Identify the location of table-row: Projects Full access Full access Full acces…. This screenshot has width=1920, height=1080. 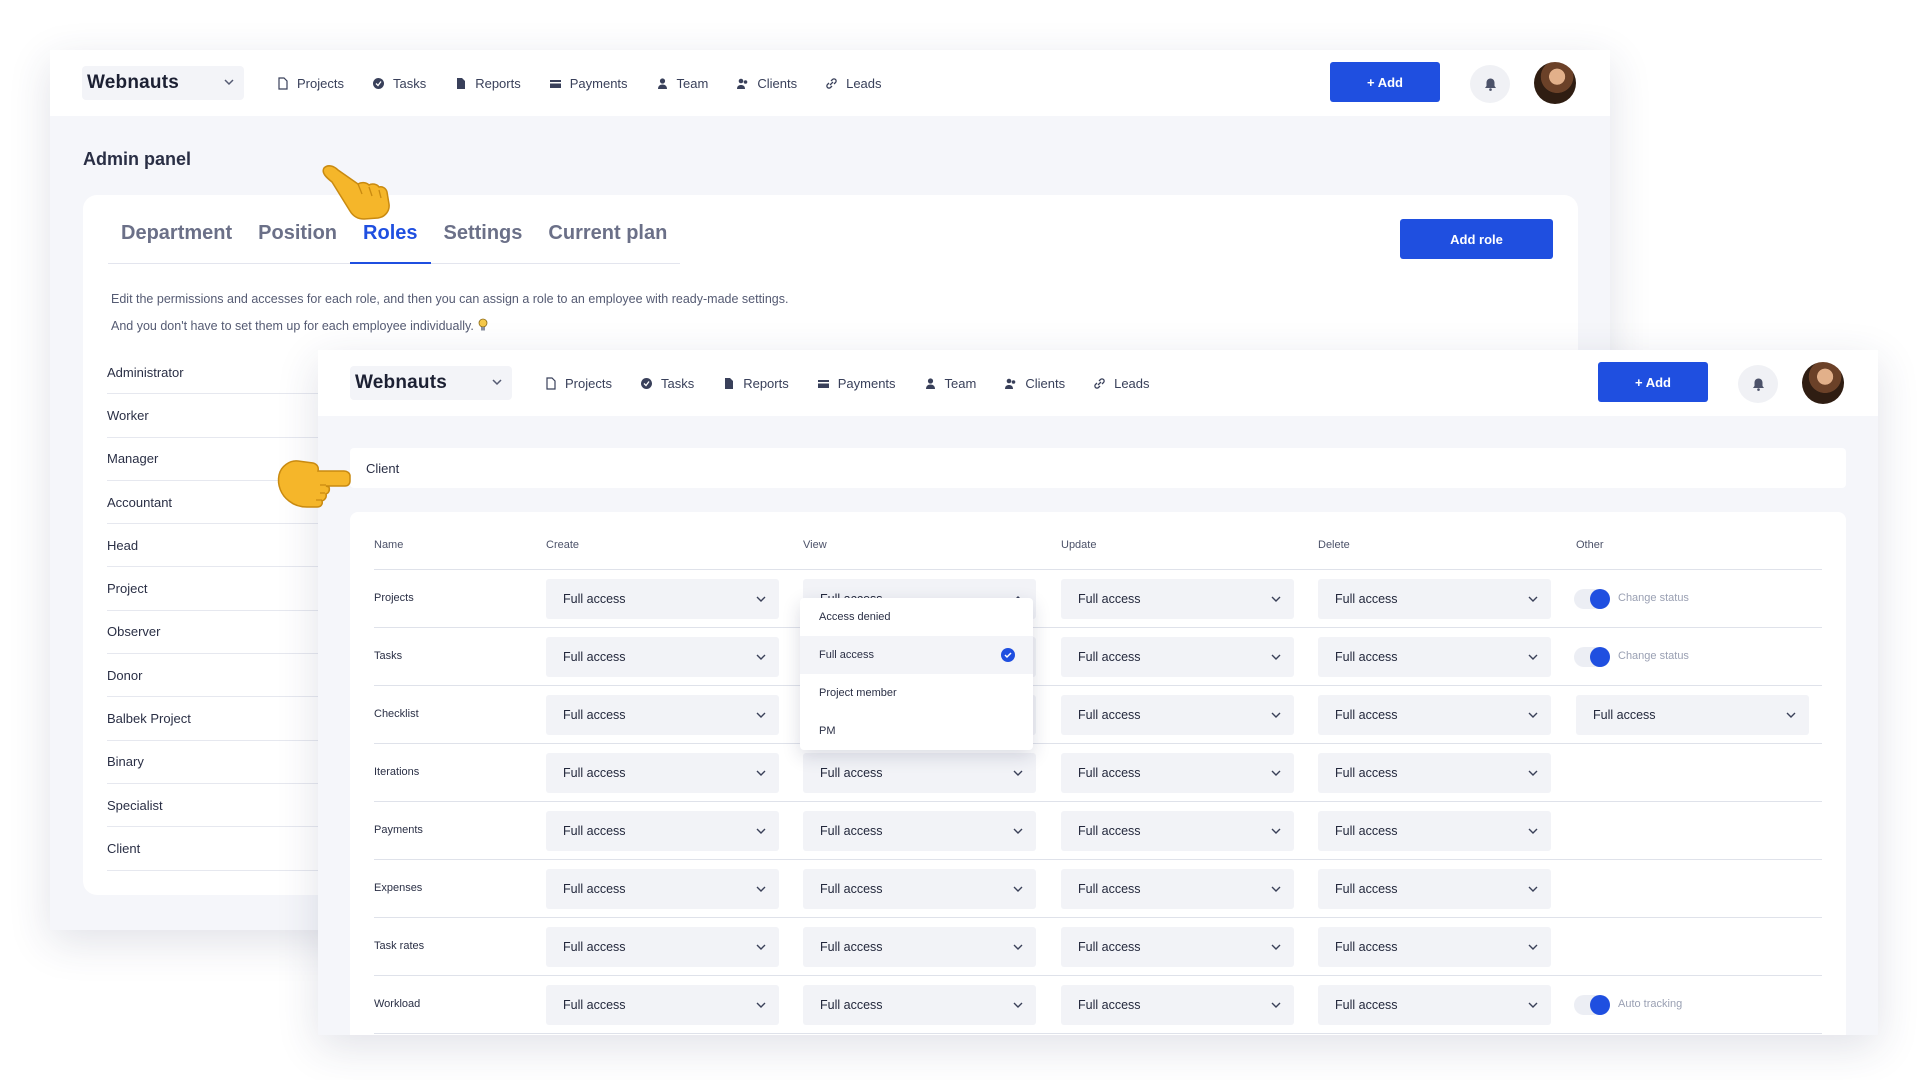
(1098, 599).